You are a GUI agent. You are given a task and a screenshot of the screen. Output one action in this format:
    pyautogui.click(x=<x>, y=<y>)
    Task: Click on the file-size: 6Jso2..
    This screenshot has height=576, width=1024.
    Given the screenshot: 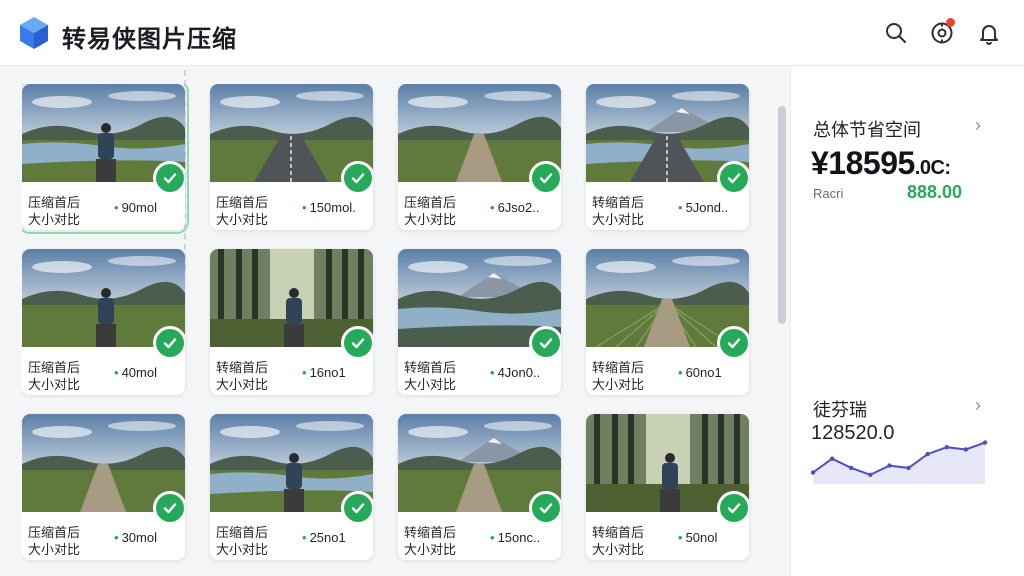 What is the action you would take?
    pyautogui.click(x=515, y=207)
    